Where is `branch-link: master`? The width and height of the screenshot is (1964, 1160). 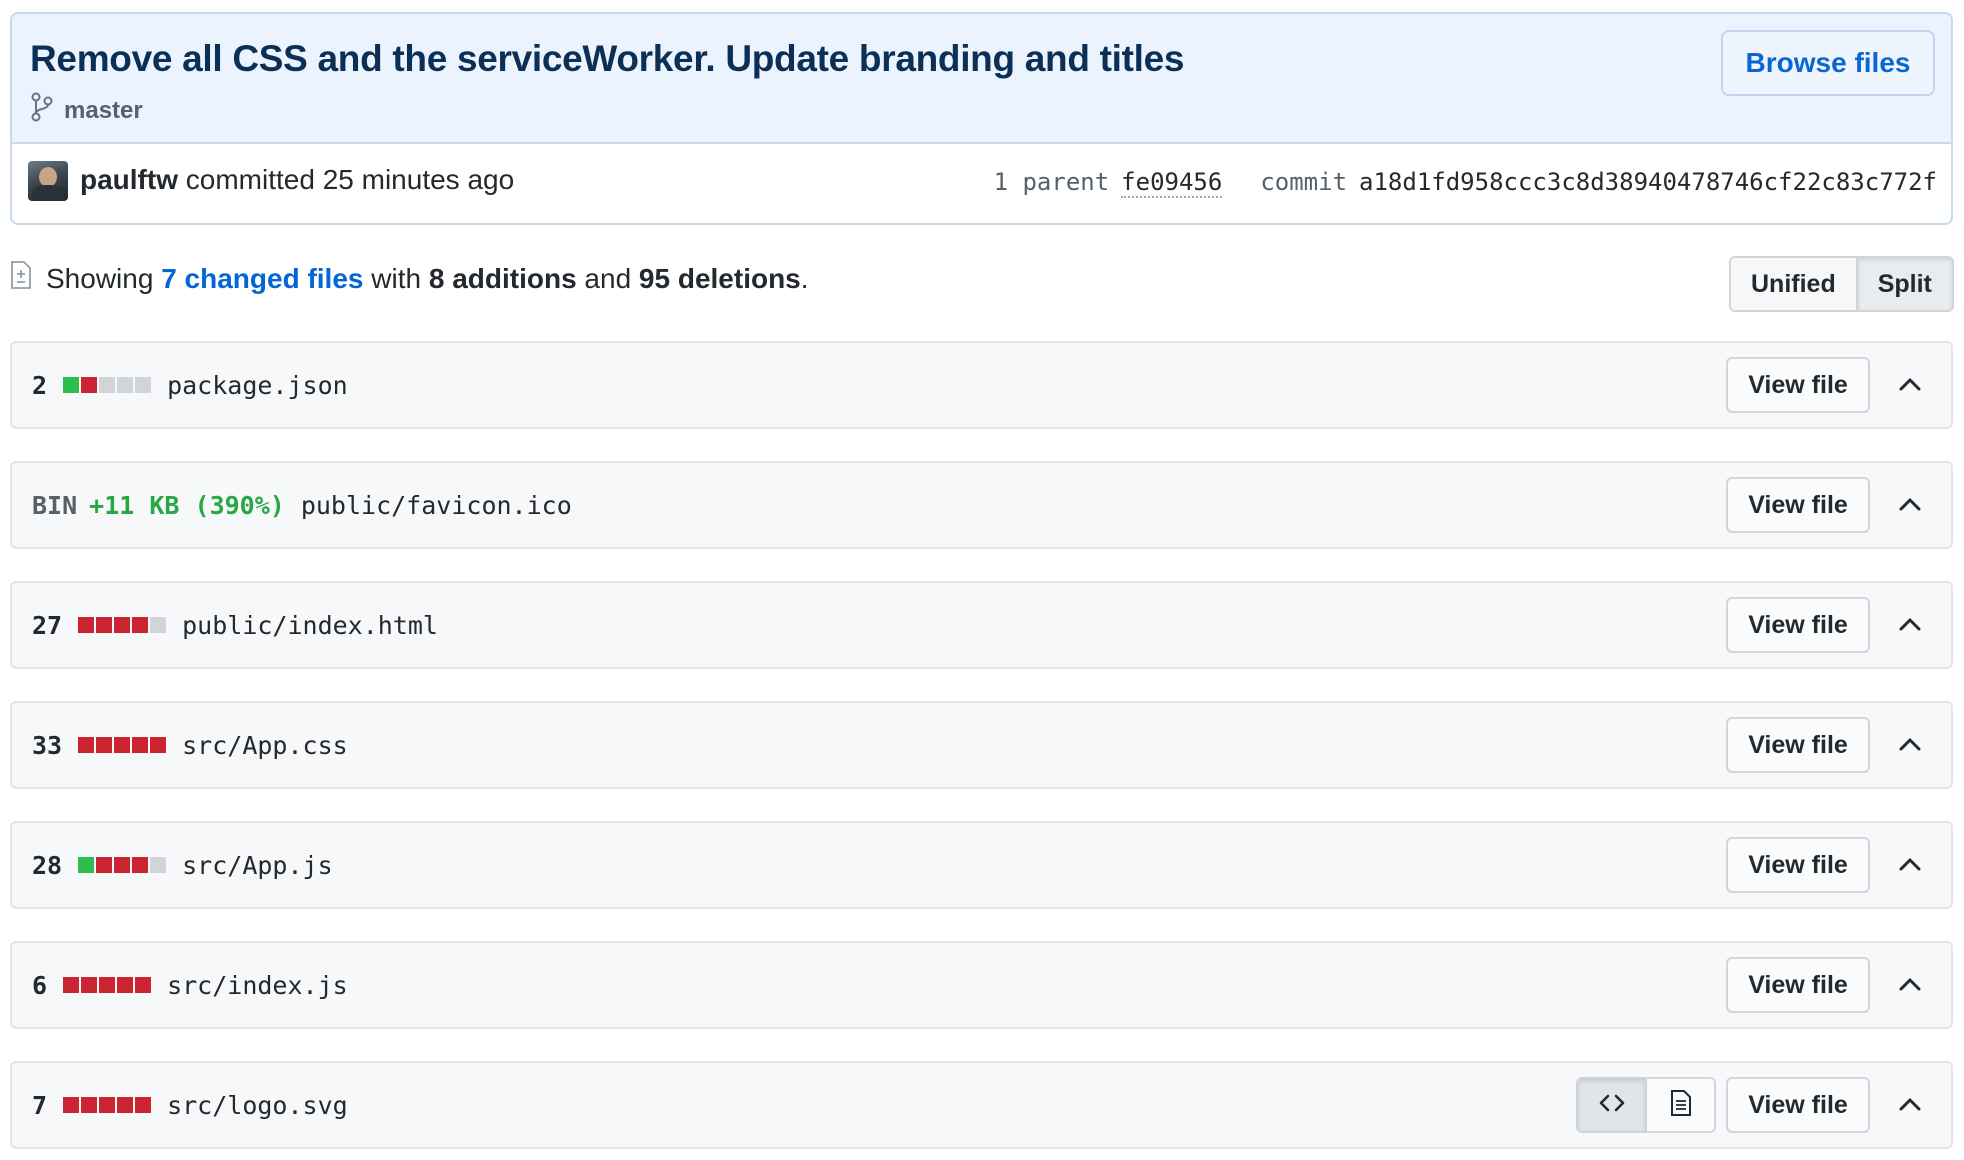
branch-link: master is located at coordinates (103, 111).